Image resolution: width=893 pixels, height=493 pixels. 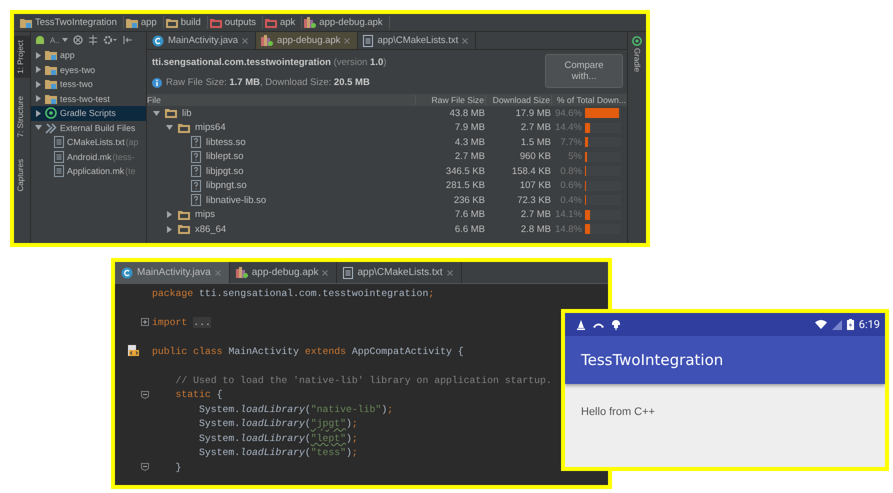 I want to click on file-name: libtess.so, so click(x=226, y=142).